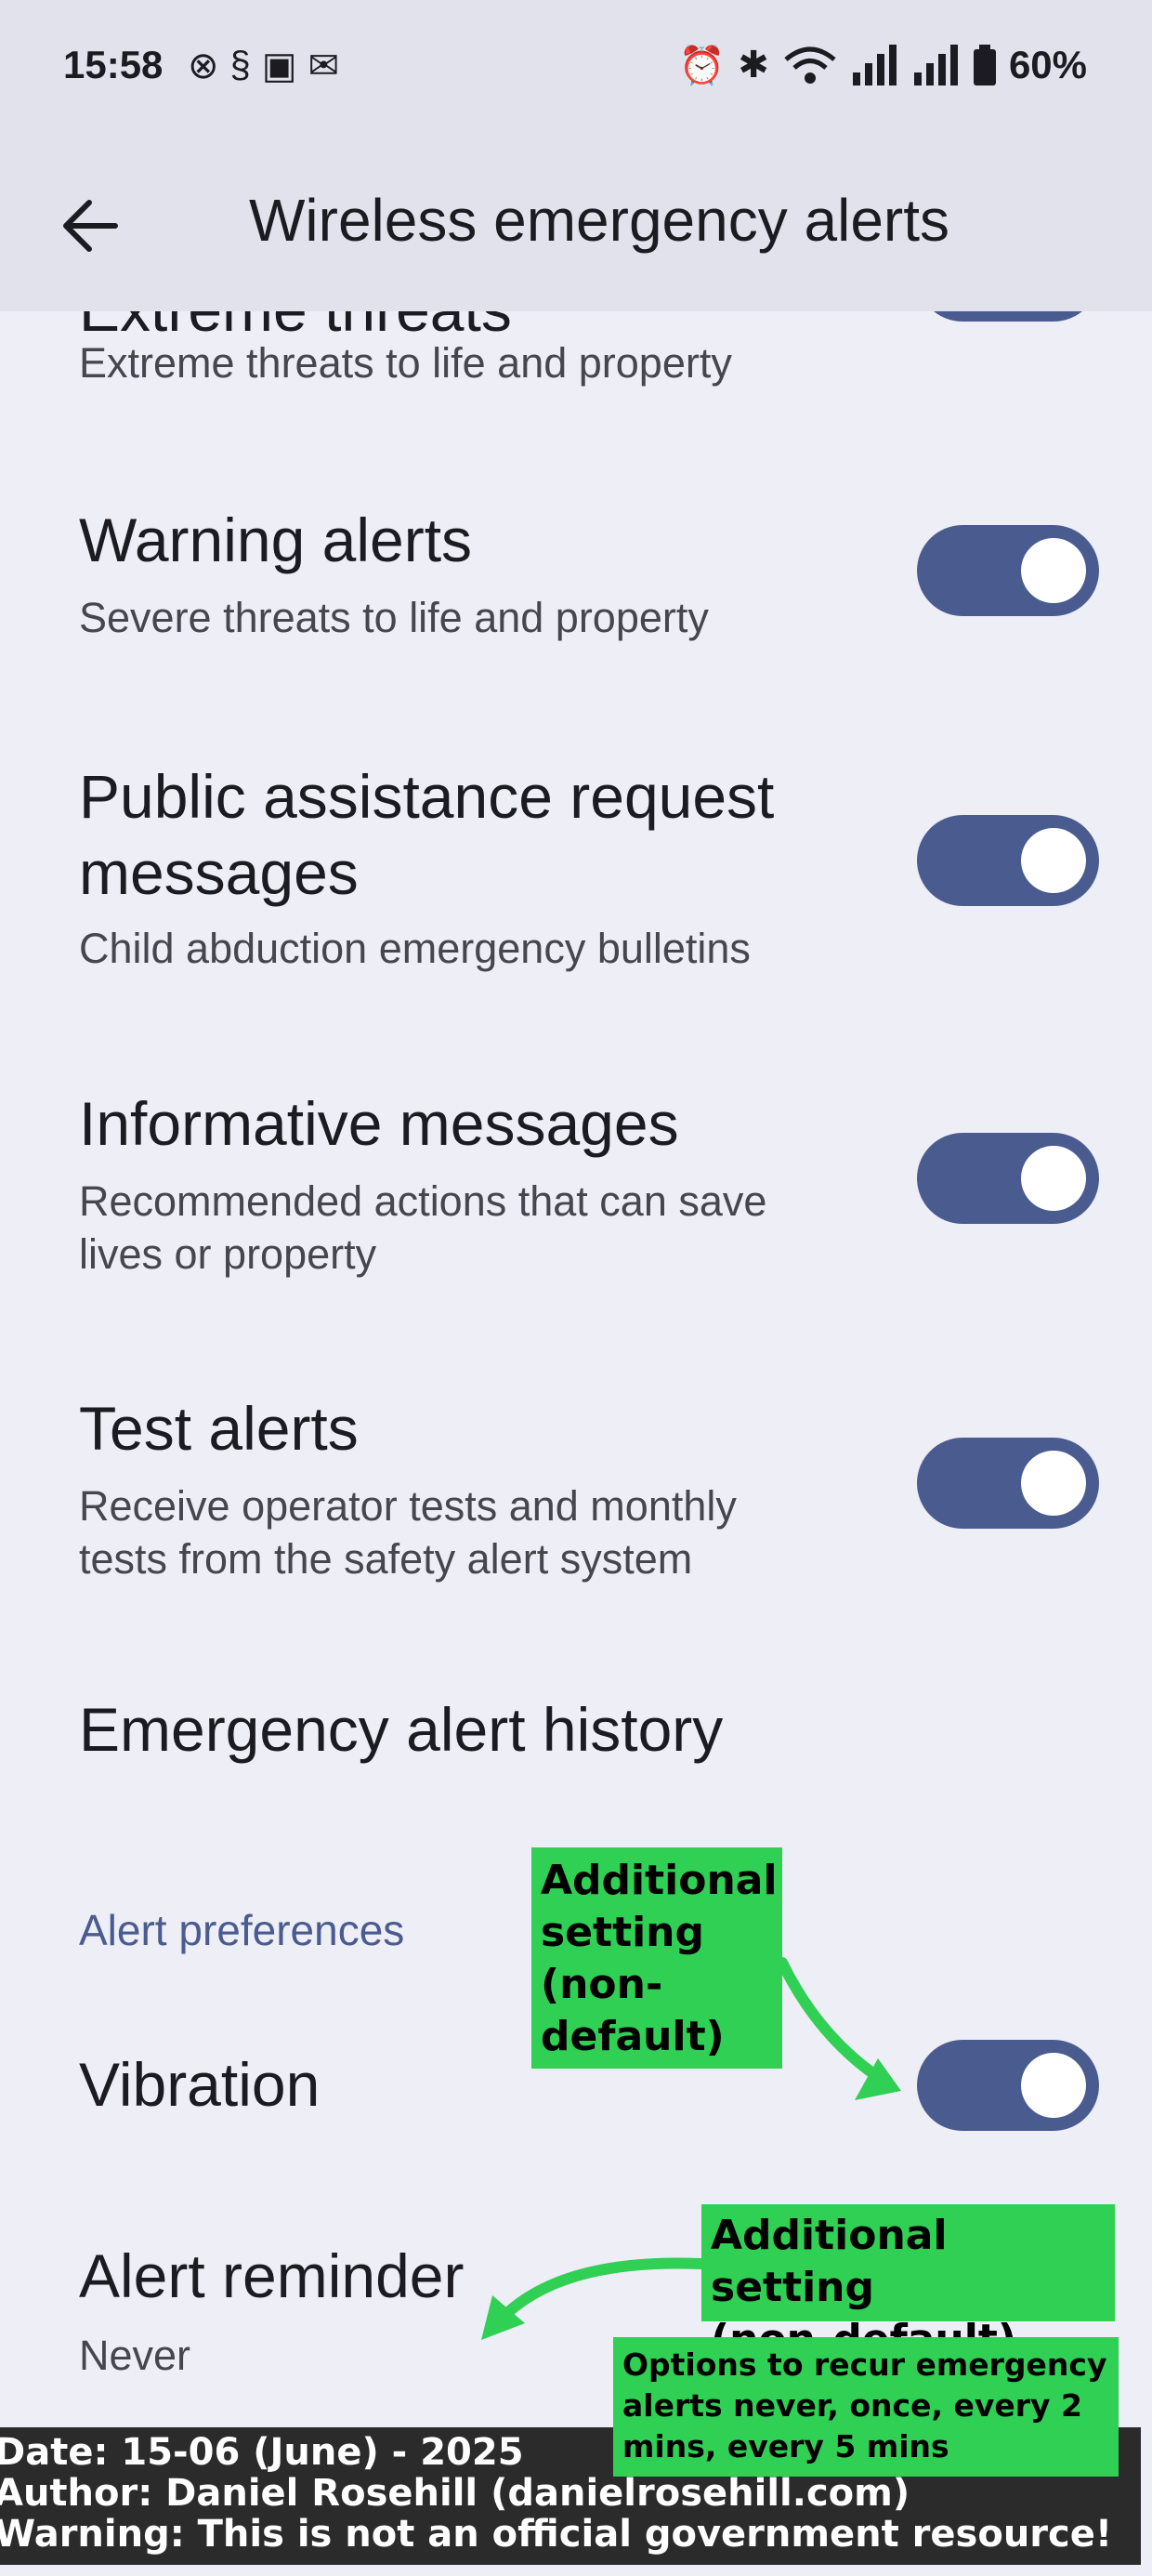 The image size is (1152, 2576). Describe the element at coordinates (830, 2020) in the screenshot. I see `arrow-to-vibration-toggle` at that location.